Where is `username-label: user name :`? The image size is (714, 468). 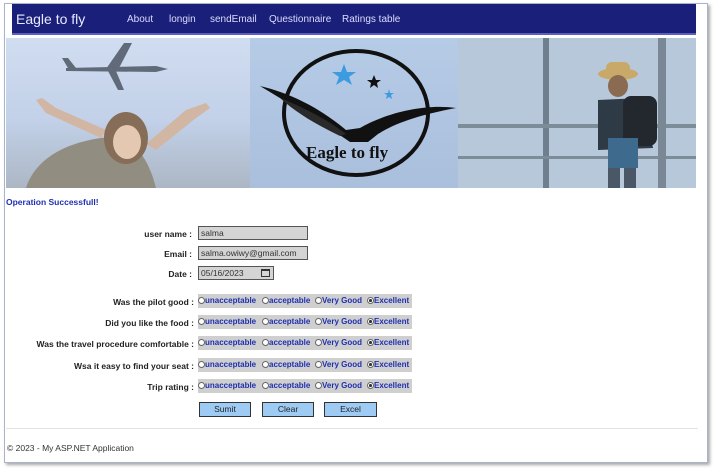 username-label: user name : is located at coordinates (168, 234).